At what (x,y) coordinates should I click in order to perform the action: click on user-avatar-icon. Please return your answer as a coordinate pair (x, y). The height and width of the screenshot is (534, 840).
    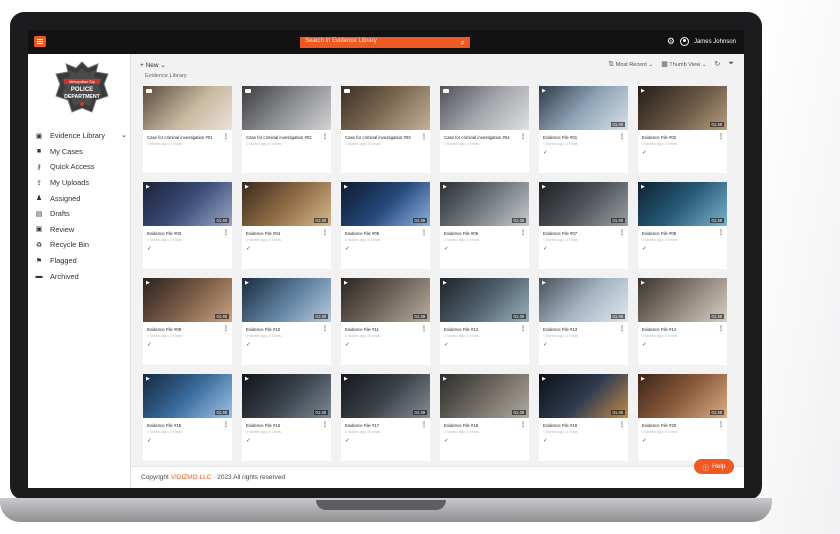
    Looking at the image, I should click on (684, 41).